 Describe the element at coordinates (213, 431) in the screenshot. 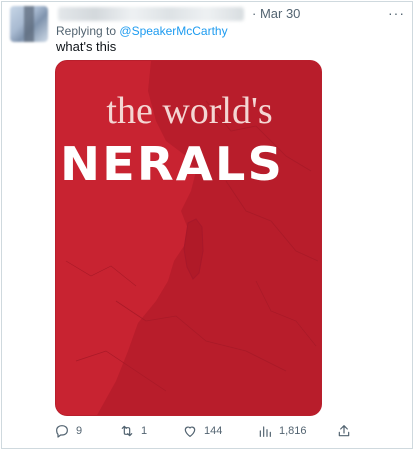

I see `like-count: 144` at that location.